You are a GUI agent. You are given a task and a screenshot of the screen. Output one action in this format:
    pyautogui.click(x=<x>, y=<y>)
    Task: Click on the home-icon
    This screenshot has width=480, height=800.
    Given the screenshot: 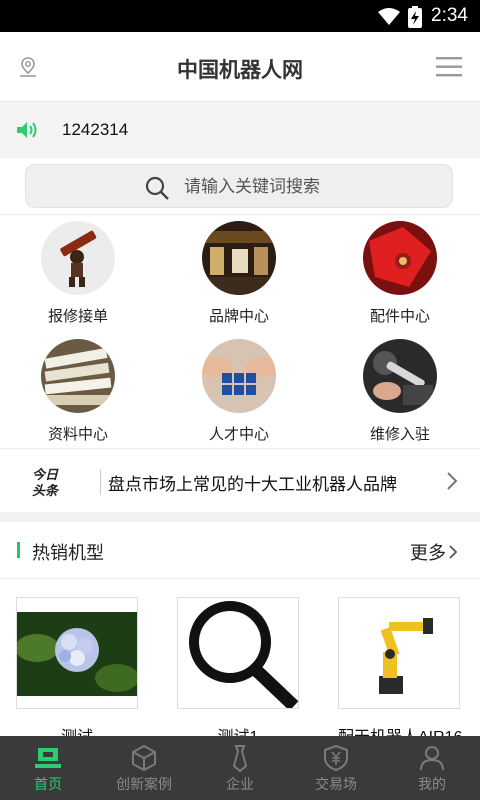 What is the action you would take?
    pyautogui.click(x=48, y=758)
    